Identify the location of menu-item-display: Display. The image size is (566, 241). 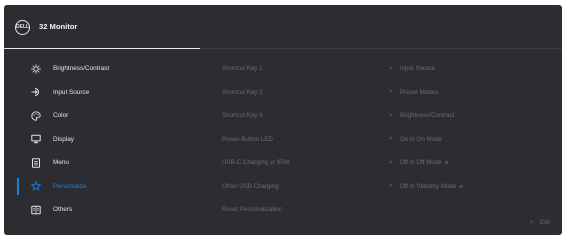
(109, 140).